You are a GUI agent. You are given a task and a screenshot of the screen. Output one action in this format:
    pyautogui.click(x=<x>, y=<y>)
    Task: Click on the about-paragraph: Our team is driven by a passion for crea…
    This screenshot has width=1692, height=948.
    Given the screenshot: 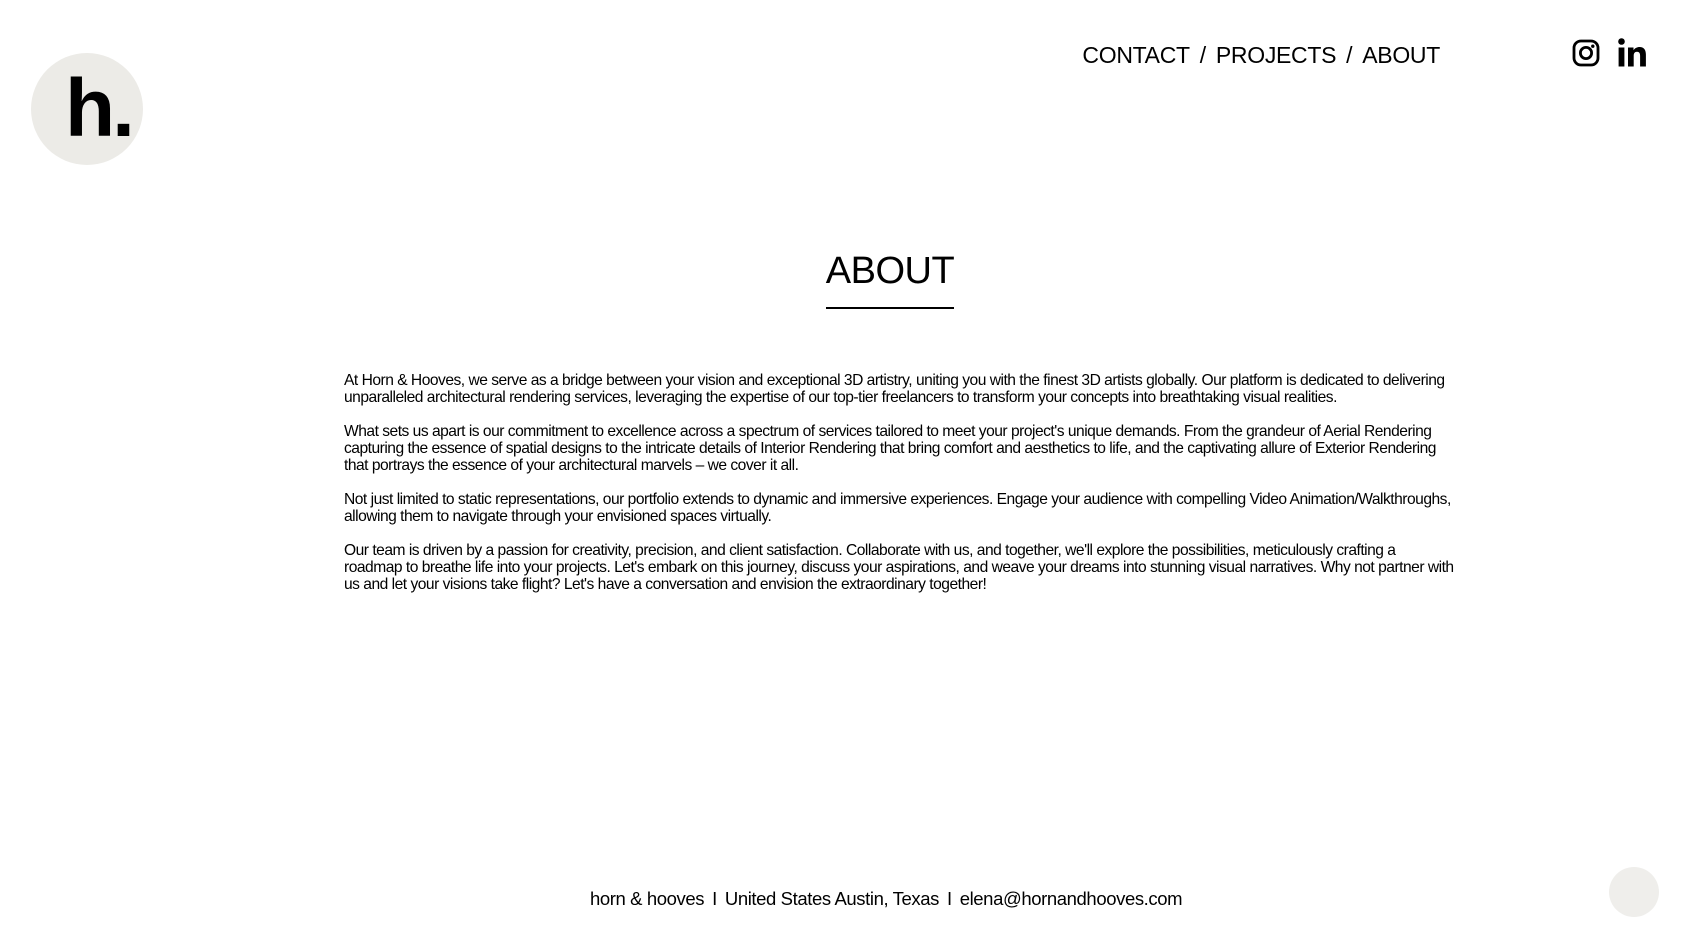 What is the action you would take?
    pyautogui.click(x=899, y=567)
    